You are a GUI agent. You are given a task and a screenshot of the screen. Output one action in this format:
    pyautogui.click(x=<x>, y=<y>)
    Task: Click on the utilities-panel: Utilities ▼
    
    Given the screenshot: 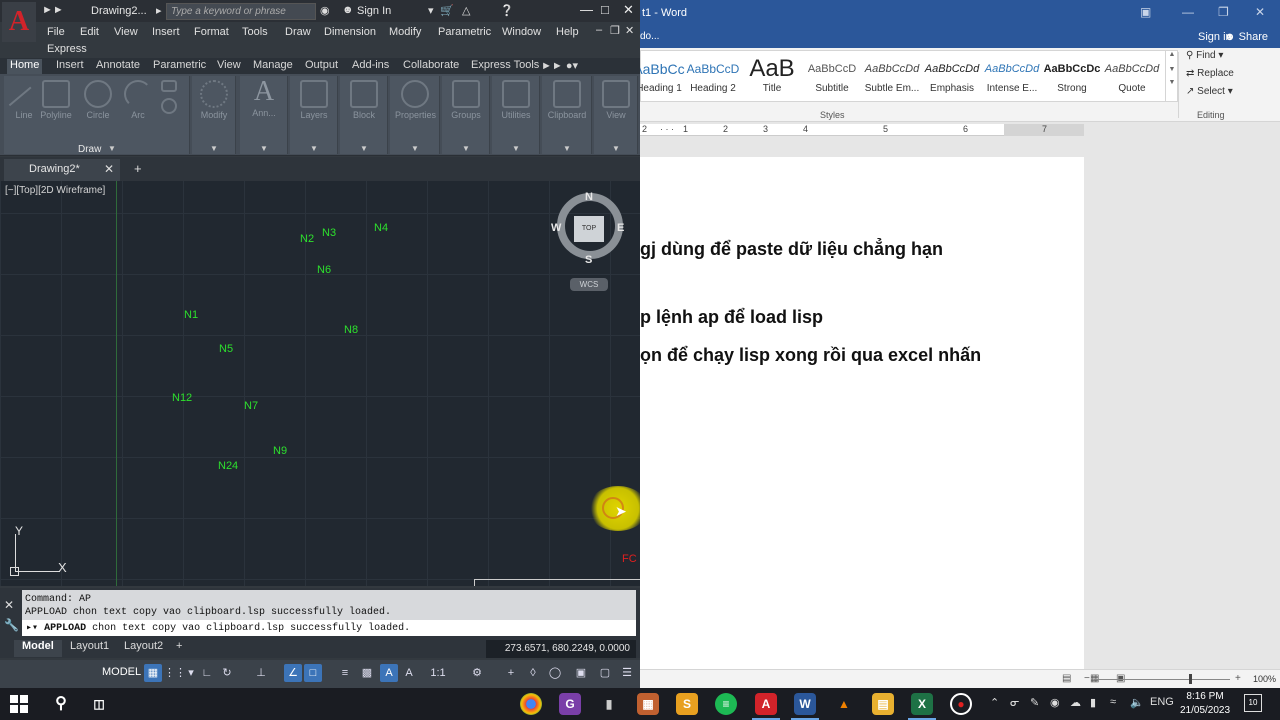 What is the action you would take?
    pyautogui.click(x=516, y=115)
    